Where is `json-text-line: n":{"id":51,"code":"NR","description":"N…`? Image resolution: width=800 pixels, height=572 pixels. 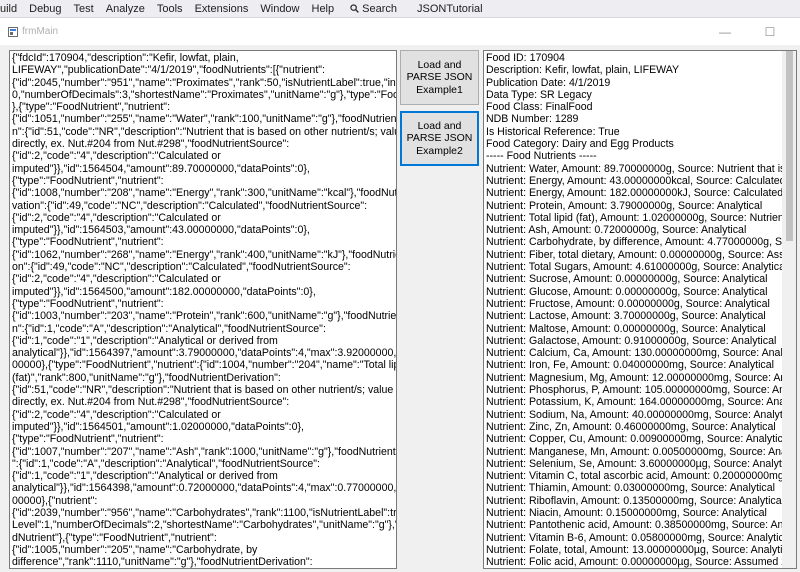
json-text-line: n":{"id":51,"code":"NR","description":"N… is located at coordinates (204, 131).